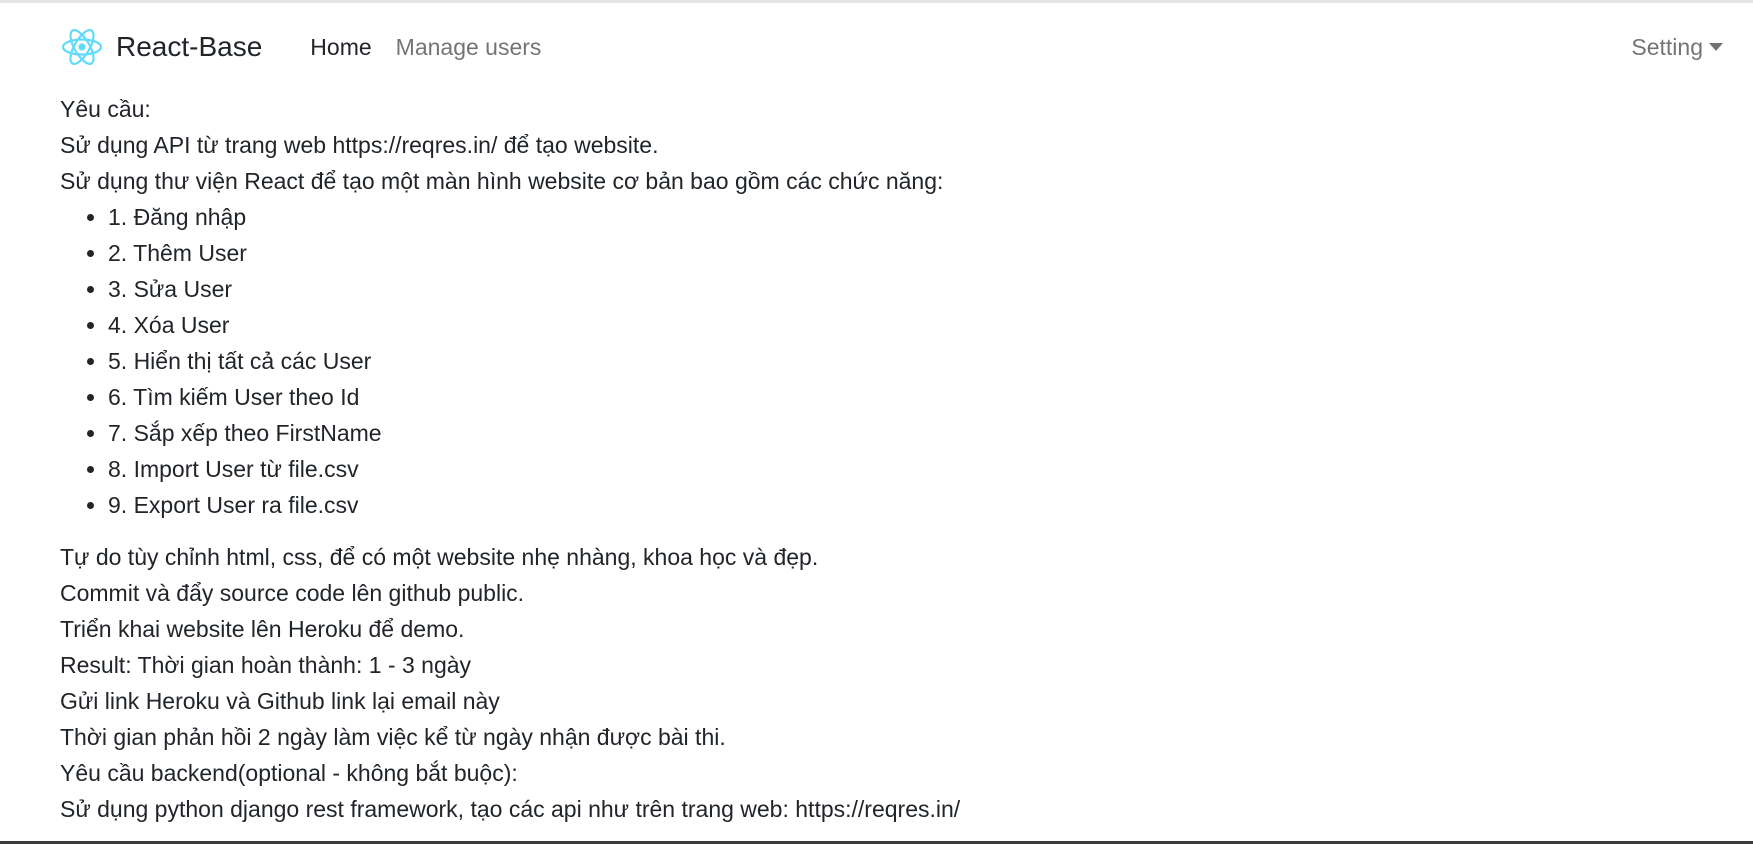  I want to click on feature-item: 8. Import User từ file.csv, so click(930, 469).